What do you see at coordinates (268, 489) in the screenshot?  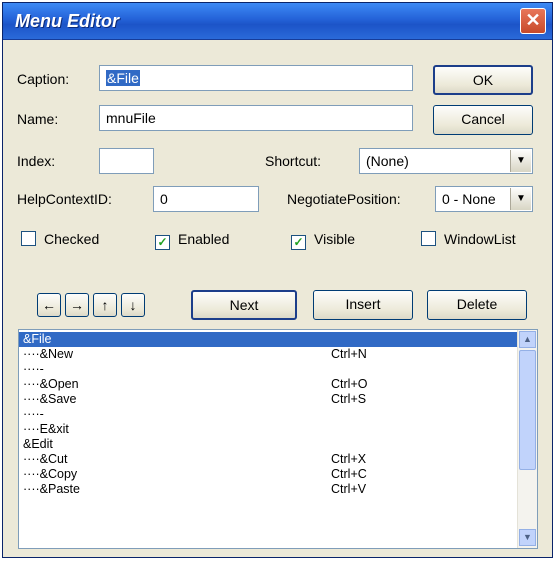 I see `list-item: ····&Paste Ctrl+V` at bounding box center [268, 489].